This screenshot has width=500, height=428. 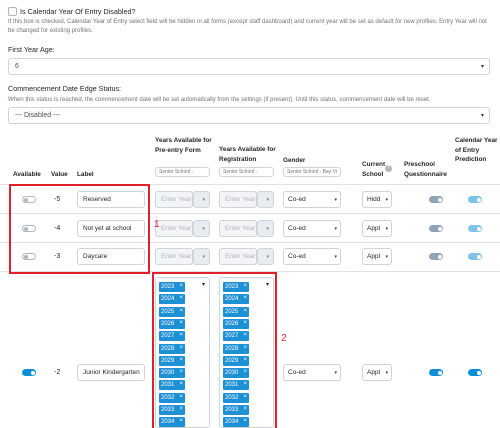 I want to click on header-years-preentry: Years Available for Pre-entry Form, so click(x=183, y=145).